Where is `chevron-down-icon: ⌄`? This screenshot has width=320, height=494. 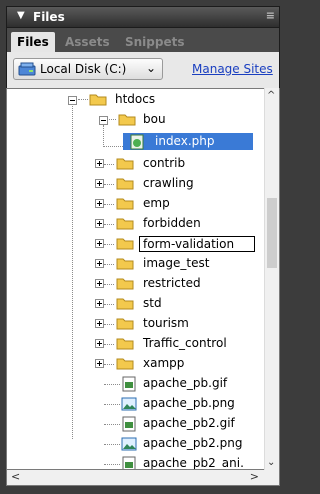 chevron-down-icon: ⌄ is located at coordinates (151, 68).